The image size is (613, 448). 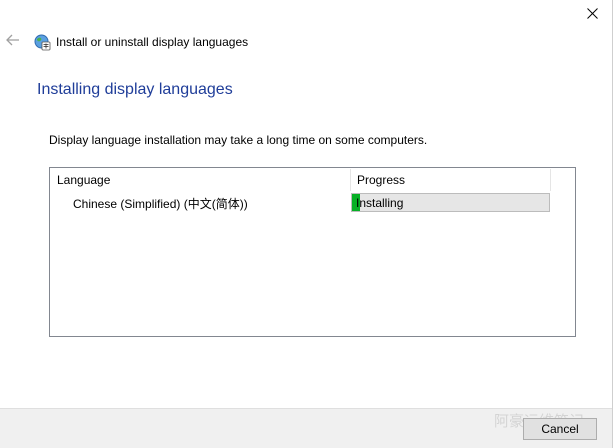 I want to click on cancel-button: Cancel, so click(x=560, y=429).